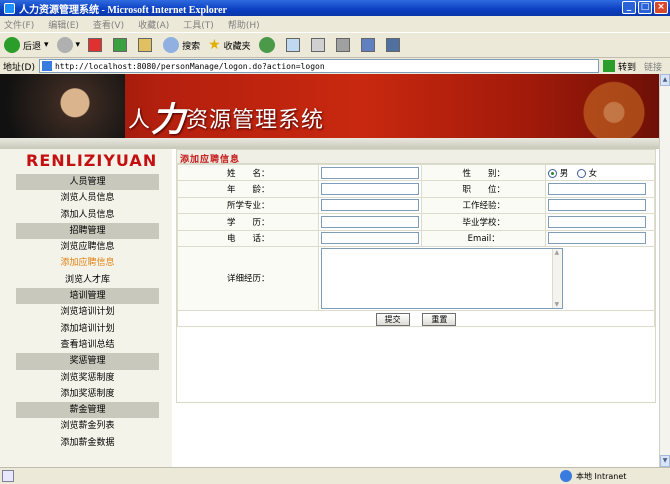 The image size is (670, 484). I want to click on sidebar-item: 浏览培训计划, so click(87, 312).